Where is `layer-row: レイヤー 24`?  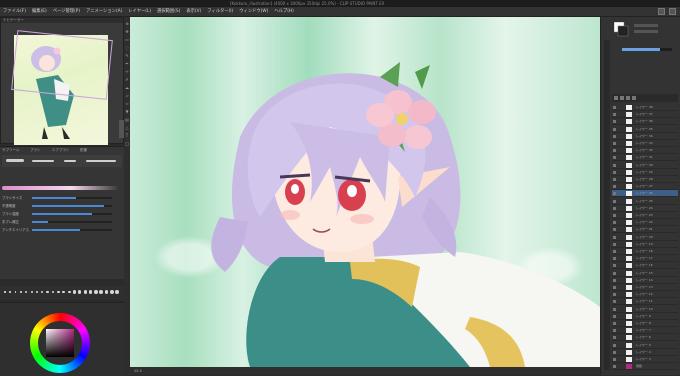 layer-row: レイヤー 24 is located at coordinates (645, 208).